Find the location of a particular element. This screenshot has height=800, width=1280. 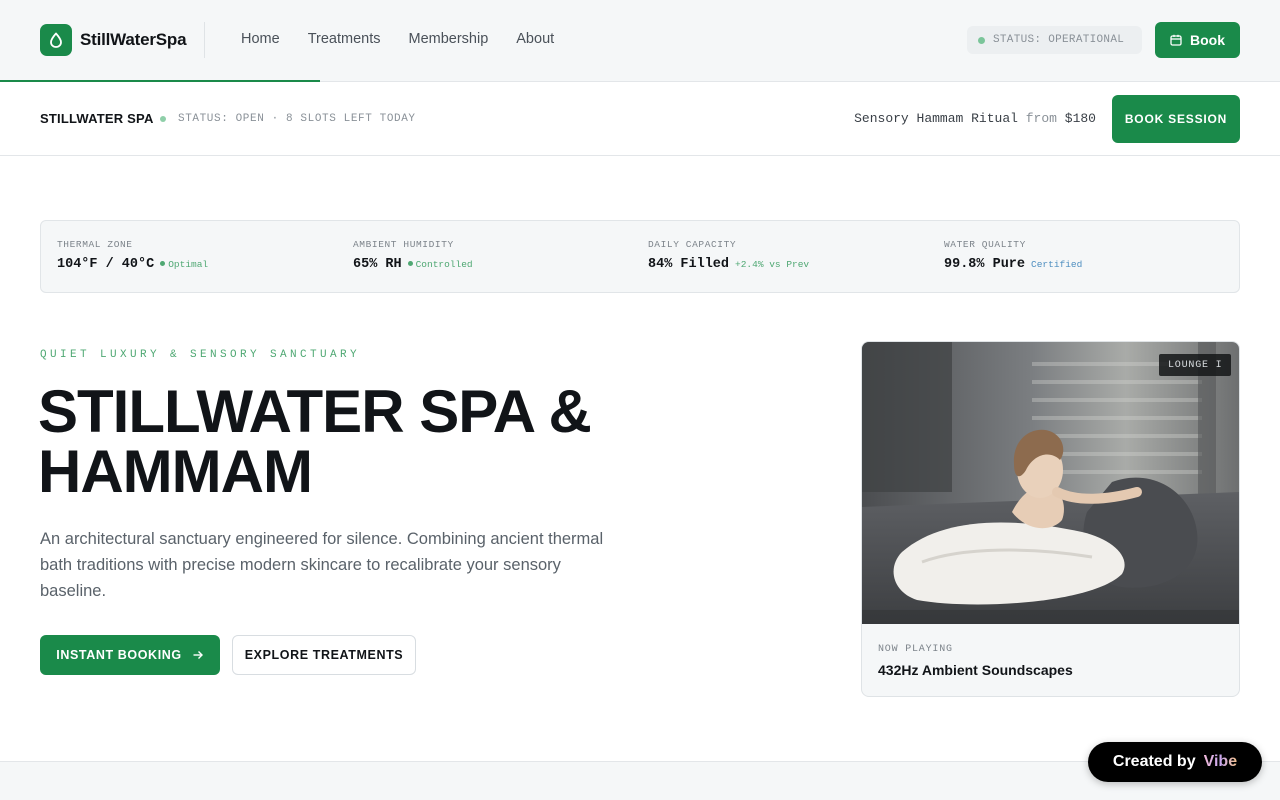

explore-treatments-button: EXPLORE TREATMENTS is located at coordinates (324, 655).